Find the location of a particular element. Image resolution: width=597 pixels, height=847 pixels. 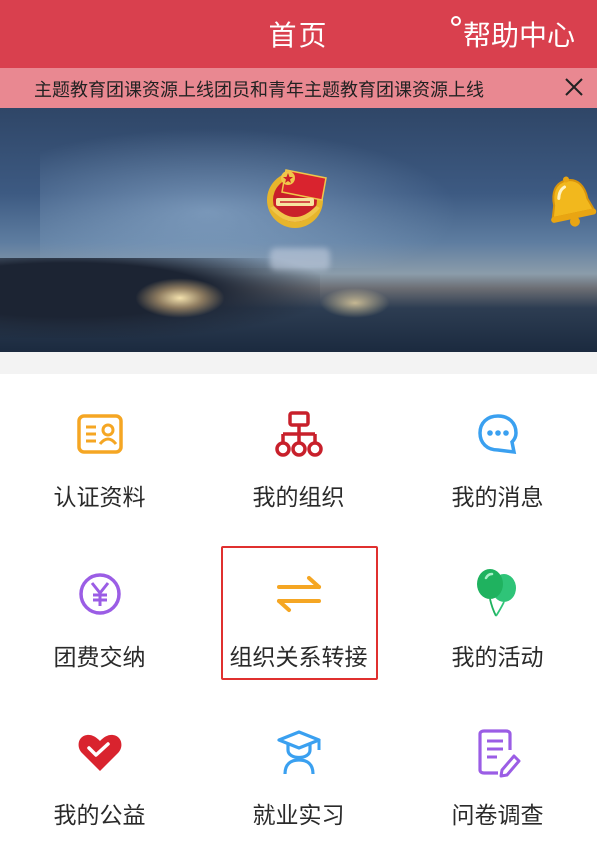

transfer-arrows-icon is located at coordinates (299, 594).